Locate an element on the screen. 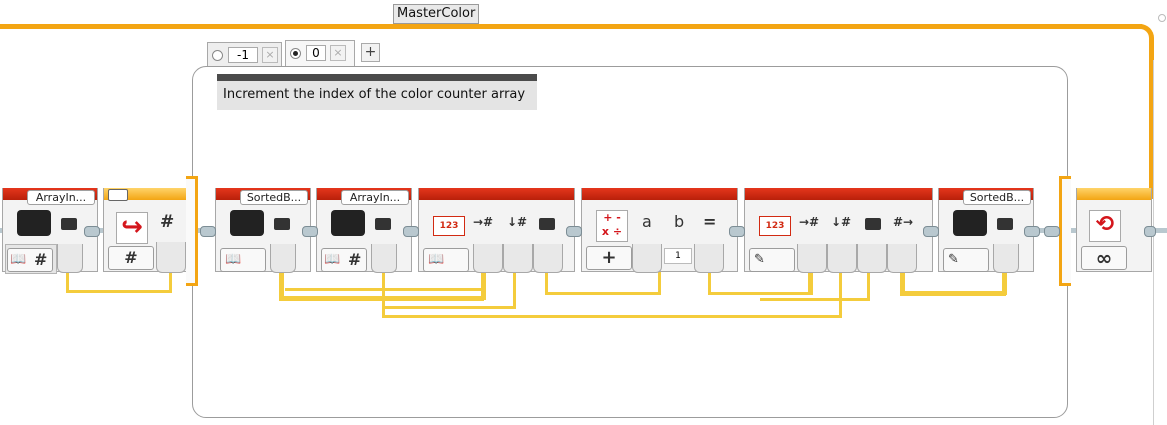 The width and height of the screenshot is (1167, 425). result-label: = is located at coordinates (710, 221).